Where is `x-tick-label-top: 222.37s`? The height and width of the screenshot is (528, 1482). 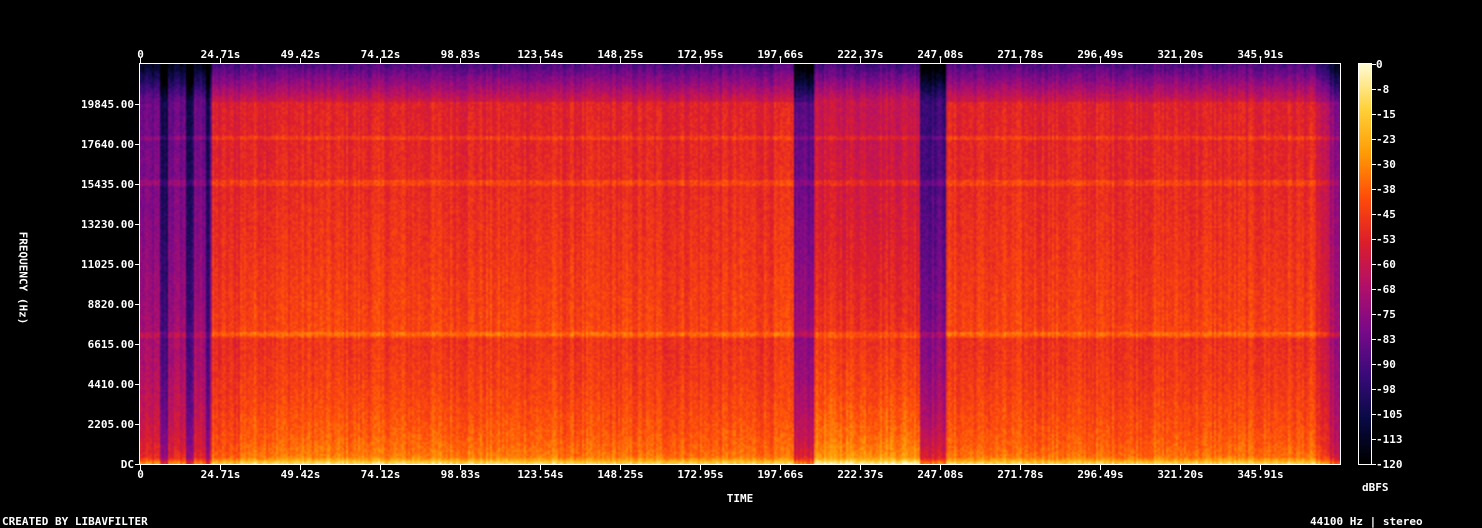 x-tick-label-top: 222.37s is located at coordinates (860, 54).